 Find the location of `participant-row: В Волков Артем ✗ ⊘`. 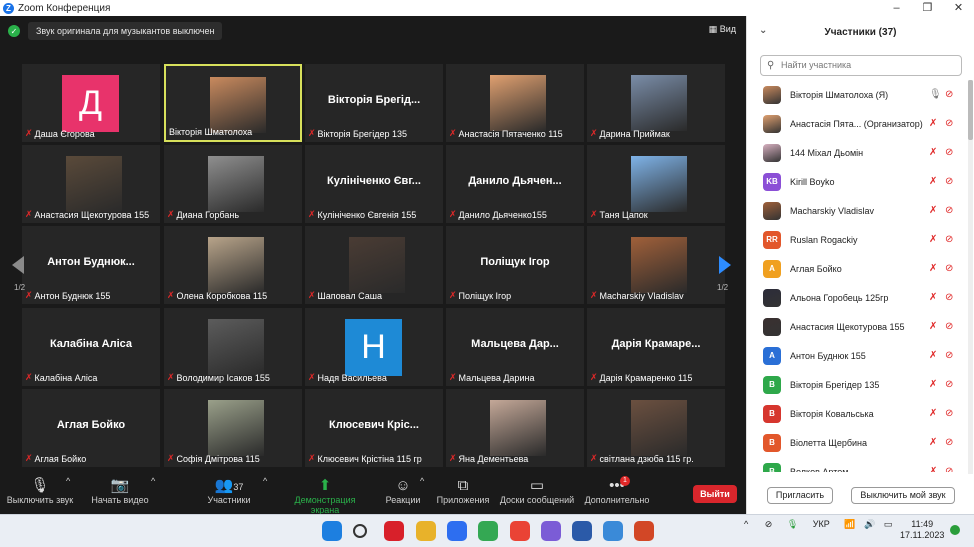

participant-row: В Волков Артем ✗ ⊘ is located at coordinates (857, 464).